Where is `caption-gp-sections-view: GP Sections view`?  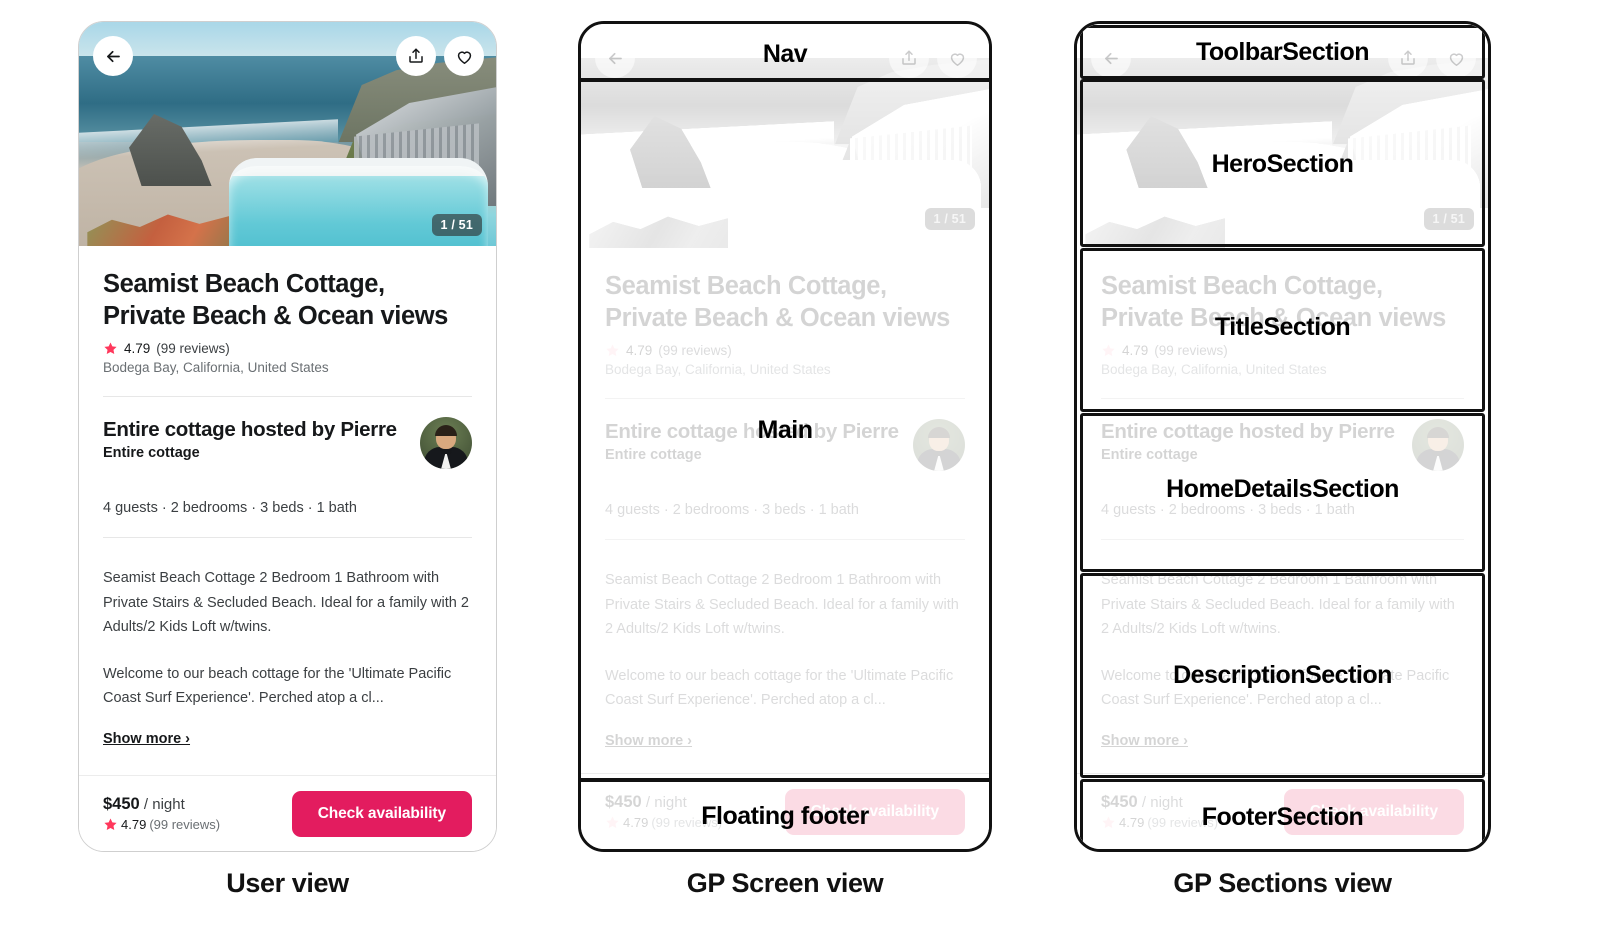
caption-gp-sections-view: GP Sections view is located at coordinates (1282, 883).